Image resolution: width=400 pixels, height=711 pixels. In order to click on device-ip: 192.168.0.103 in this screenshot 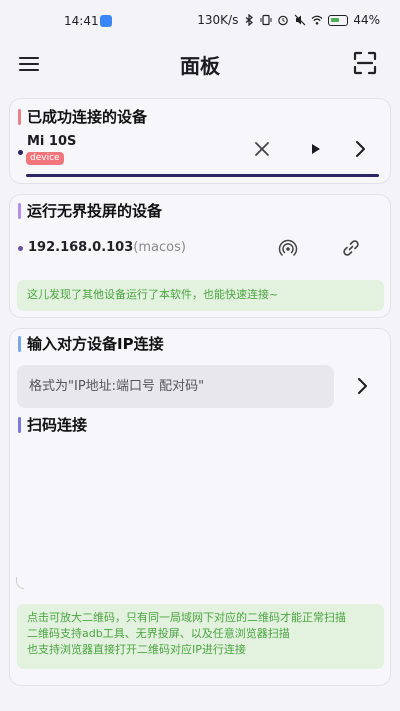, I will do `click(81, 247)`.